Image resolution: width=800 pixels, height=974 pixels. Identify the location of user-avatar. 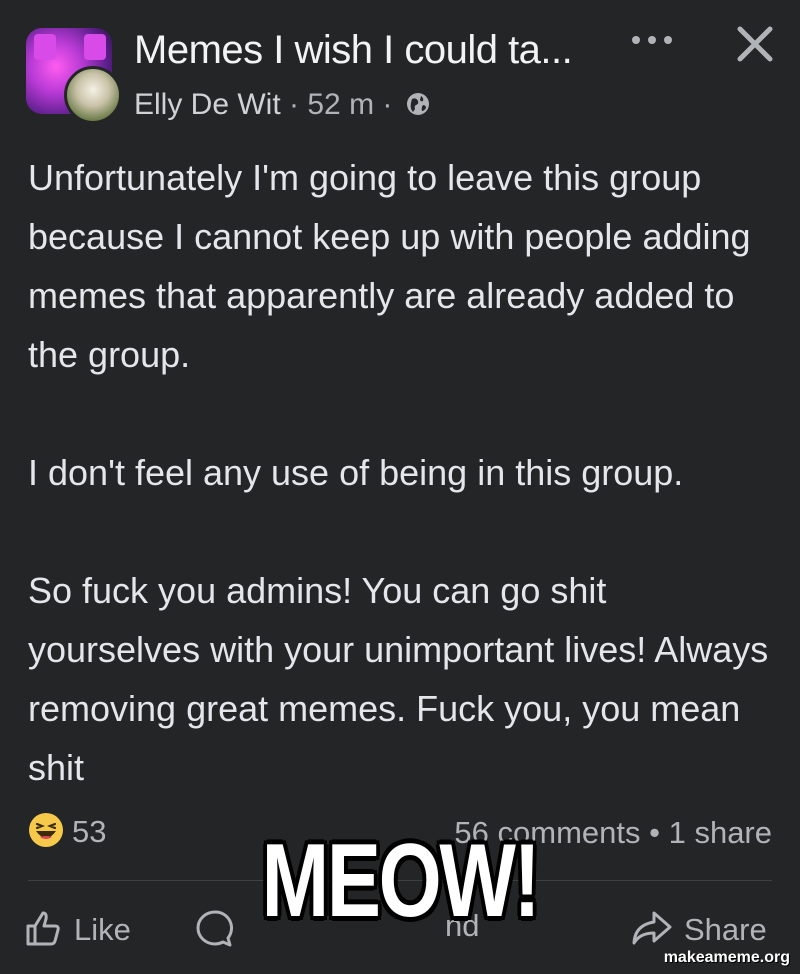
(93, 95).